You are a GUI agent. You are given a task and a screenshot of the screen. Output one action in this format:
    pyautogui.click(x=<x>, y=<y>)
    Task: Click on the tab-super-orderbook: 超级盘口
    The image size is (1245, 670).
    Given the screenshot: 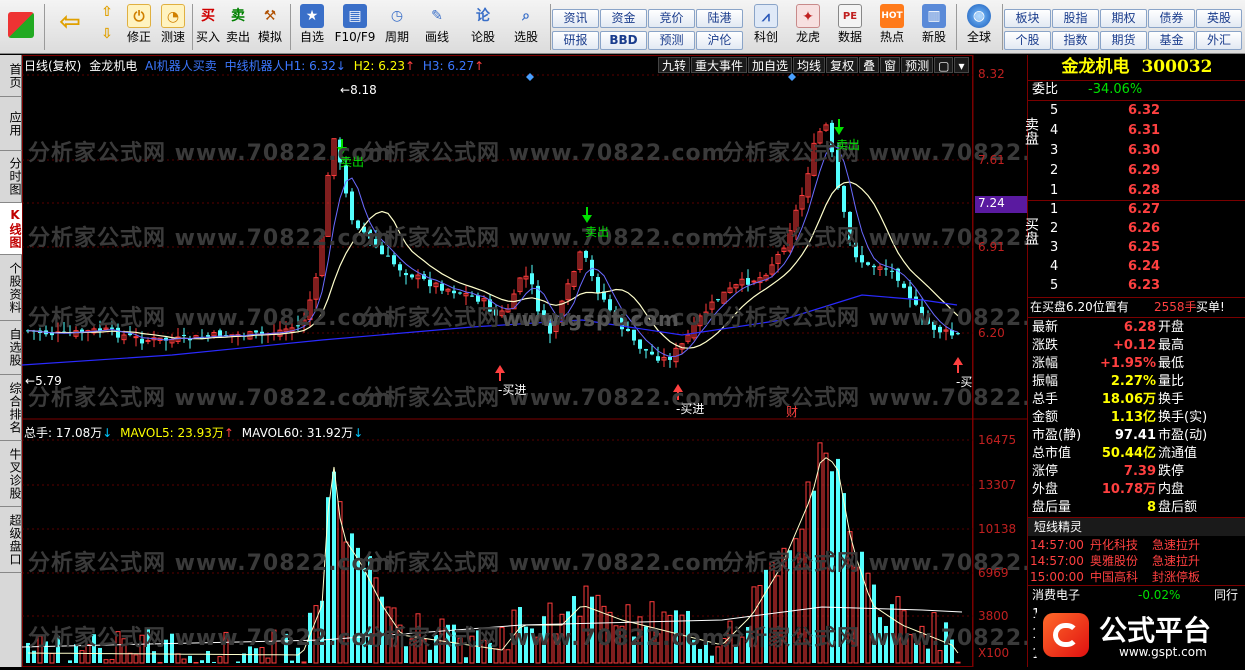 What is the action you would take?
    pyautogui.click(x=11, y=540)
    